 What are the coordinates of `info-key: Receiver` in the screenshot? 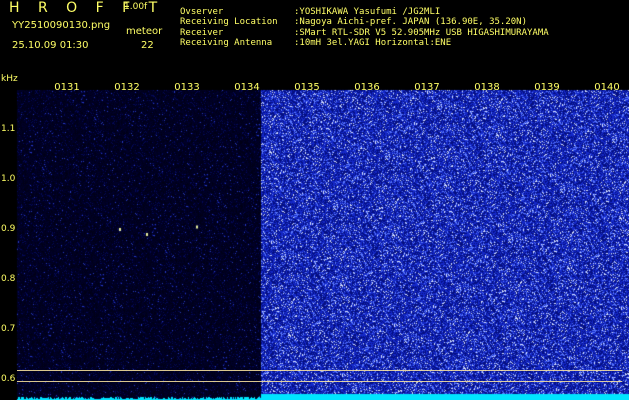 It's located at (202, 32).